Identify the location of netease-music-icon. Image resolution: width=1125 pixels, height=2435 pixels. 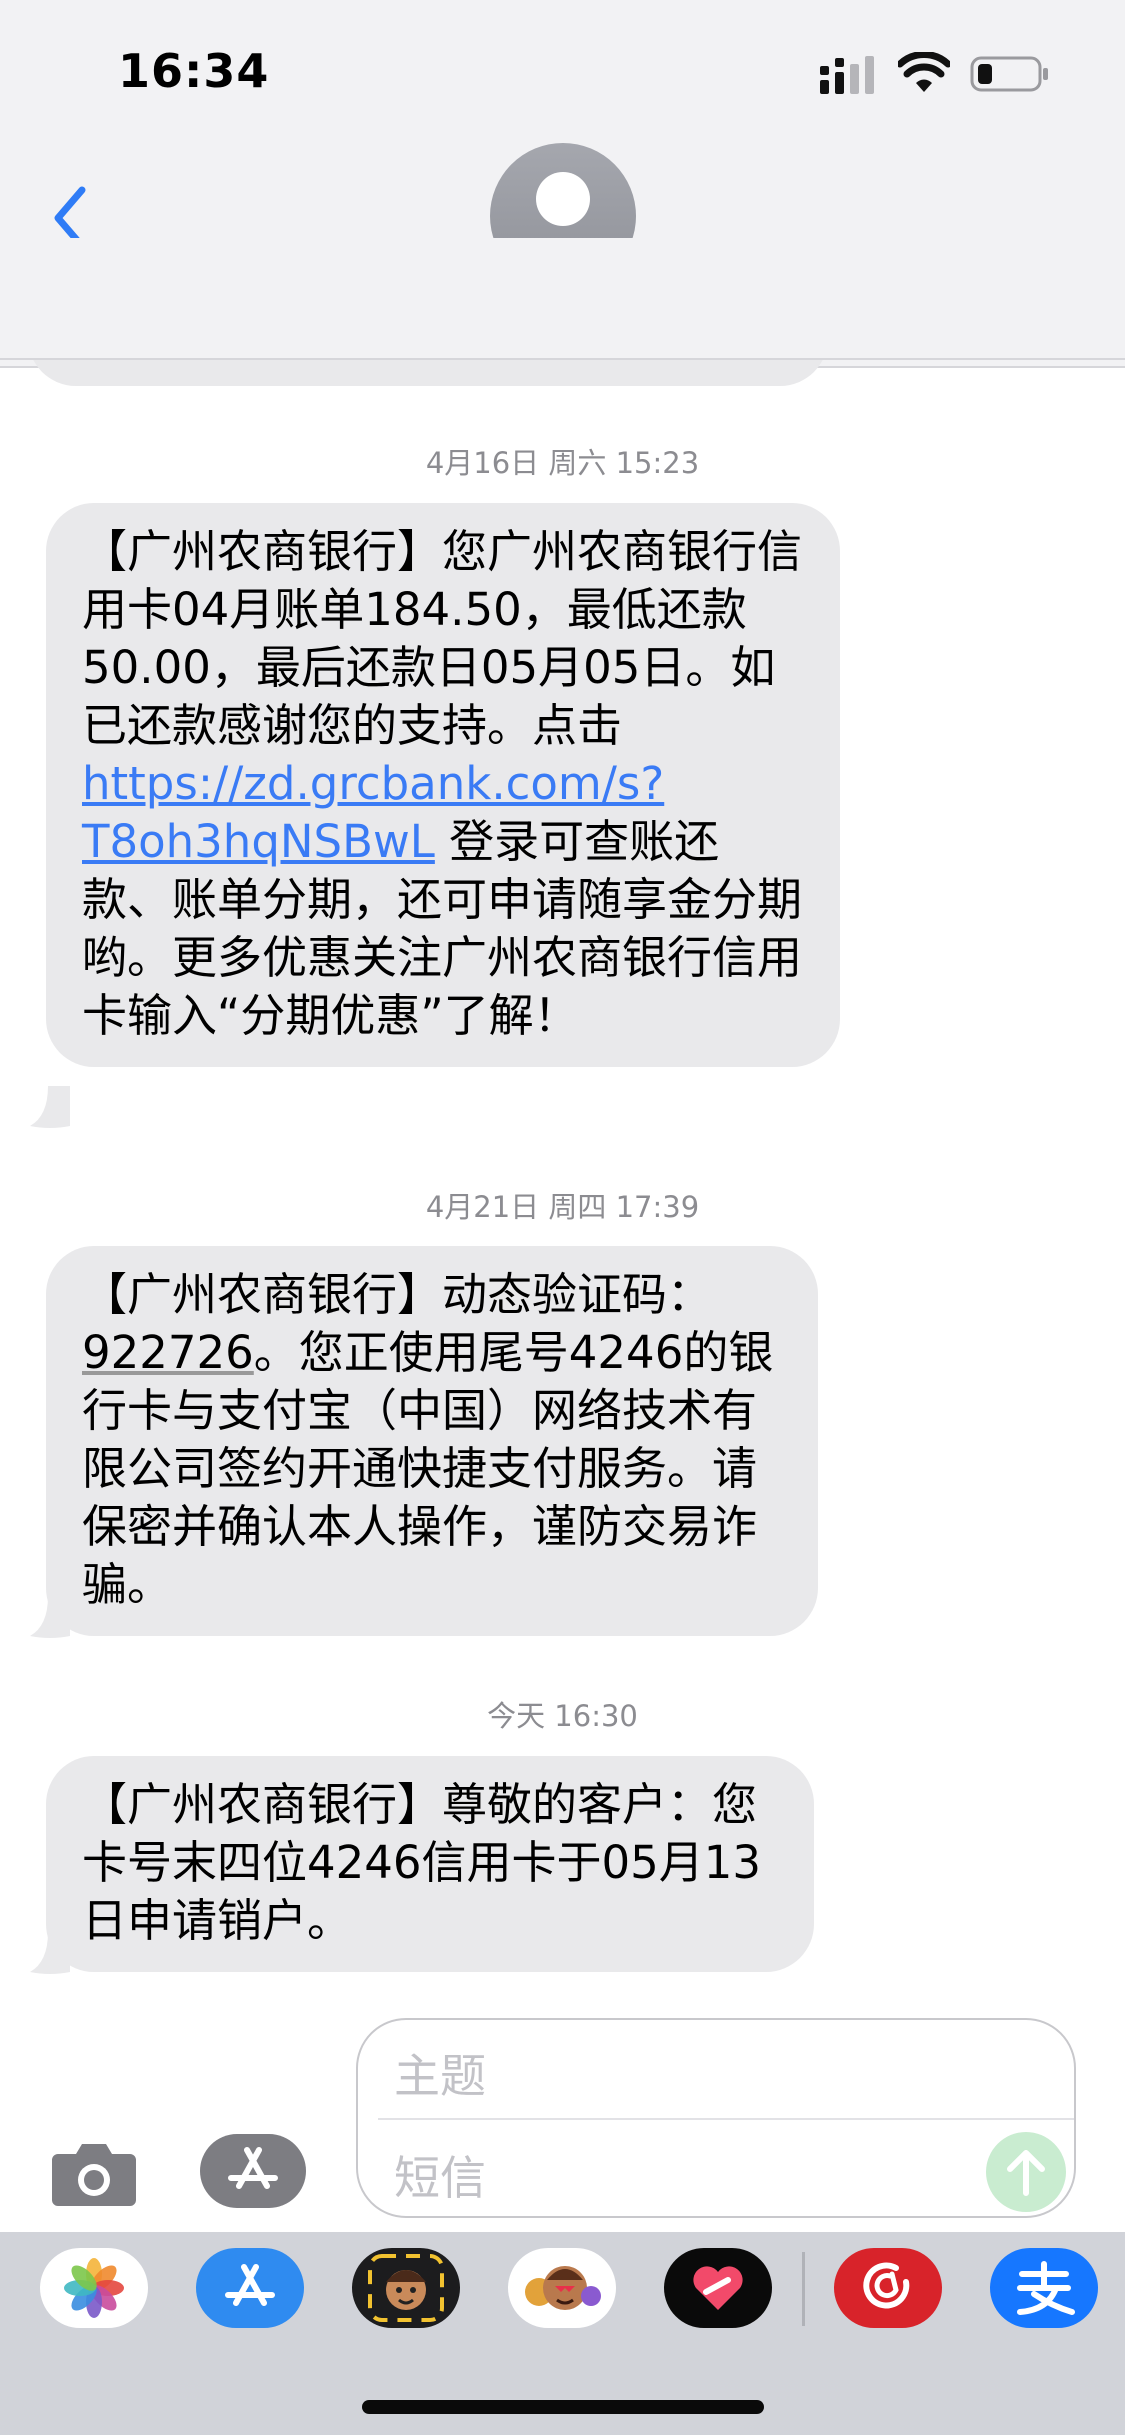
(886, 2285).